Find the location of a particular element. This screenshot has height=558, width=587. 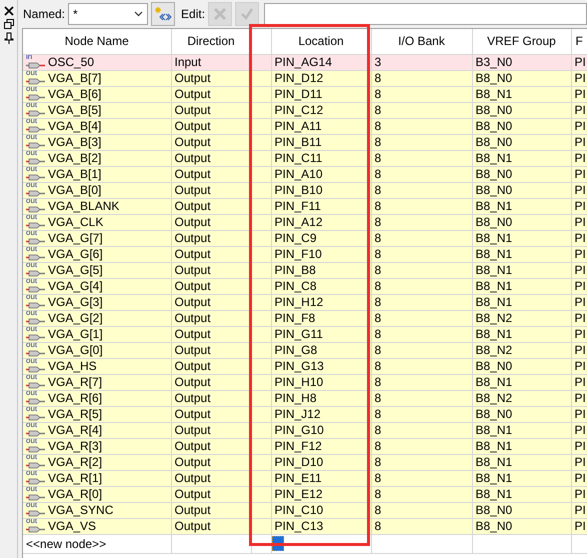

table-cell: PIN_AG14 is located at coordinates (321, 62).